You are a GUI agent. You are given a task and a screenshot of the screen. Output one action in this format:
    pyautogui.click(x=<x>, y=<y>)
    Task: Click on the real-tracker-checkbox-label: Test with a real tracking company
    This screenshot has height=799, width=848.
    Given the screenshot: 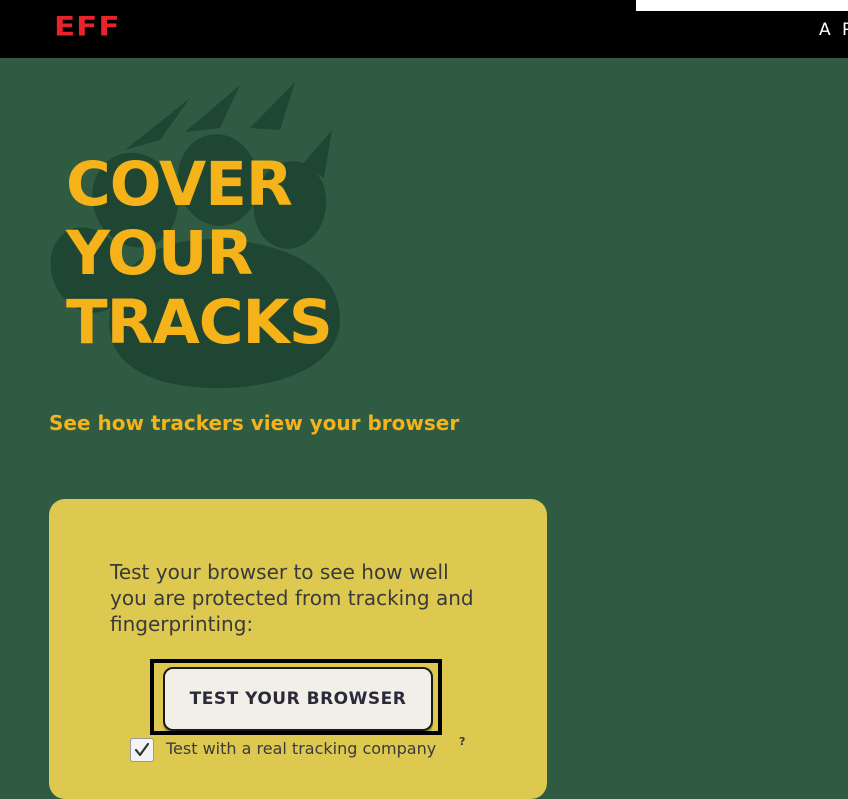 What is the action you would take?
    pyautogui.click(x=301, y=748)
    